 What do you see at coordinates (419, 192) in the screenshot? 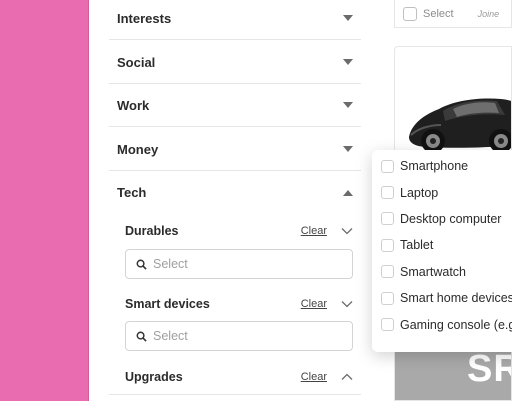
I see `option-label: Laptop` at bounding box center [419, 192].